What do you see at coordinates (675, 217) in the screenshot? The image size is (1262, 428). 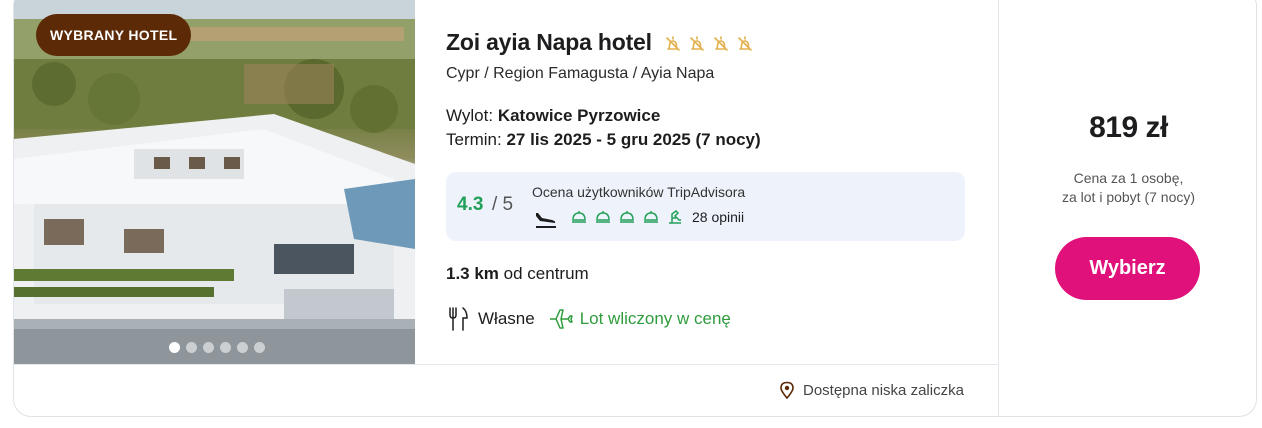 I see `cloche-half-icon` at bounding box center [675, 217].